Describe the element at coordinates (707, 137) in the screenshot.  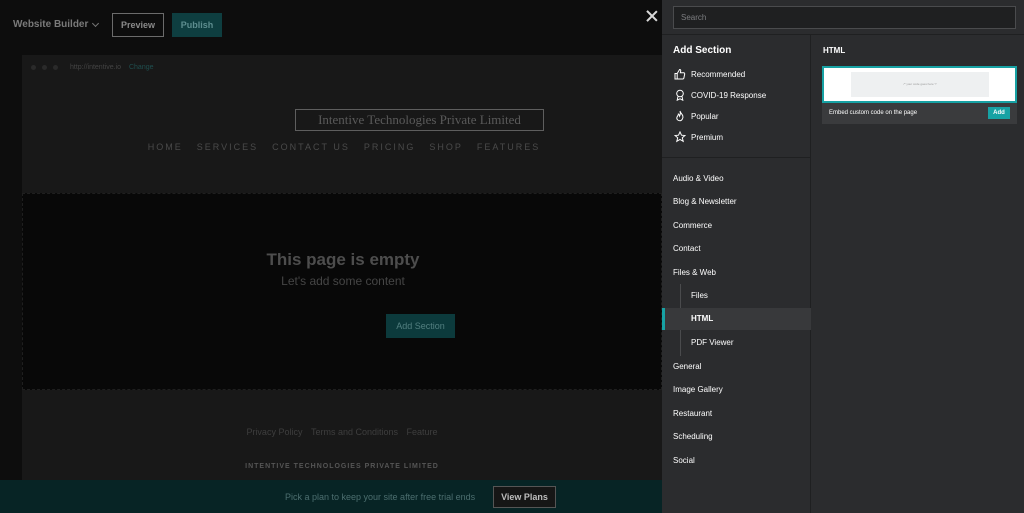
I see `category-label: Premium` at that location.